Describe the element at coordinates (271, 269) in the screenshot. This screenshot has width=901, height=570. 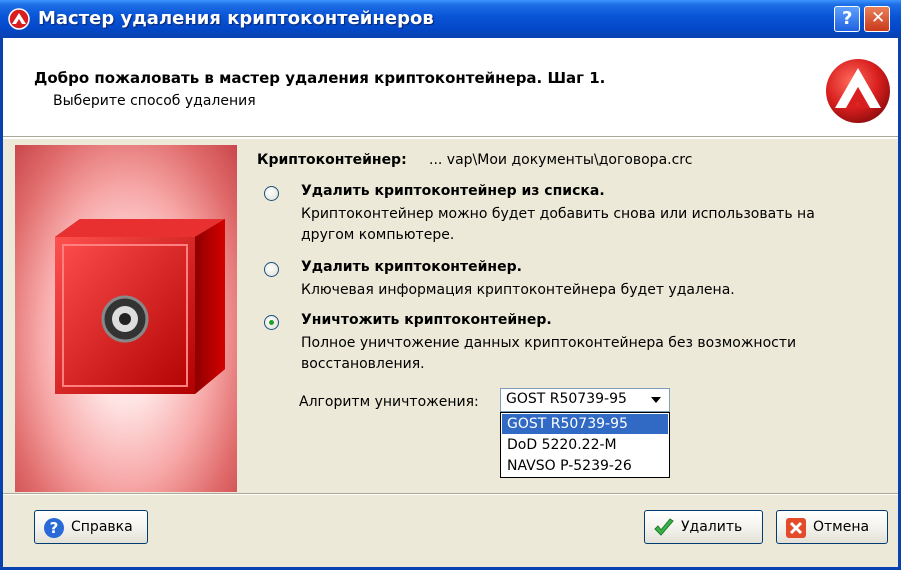
I see `radio-delete-container` at that location.